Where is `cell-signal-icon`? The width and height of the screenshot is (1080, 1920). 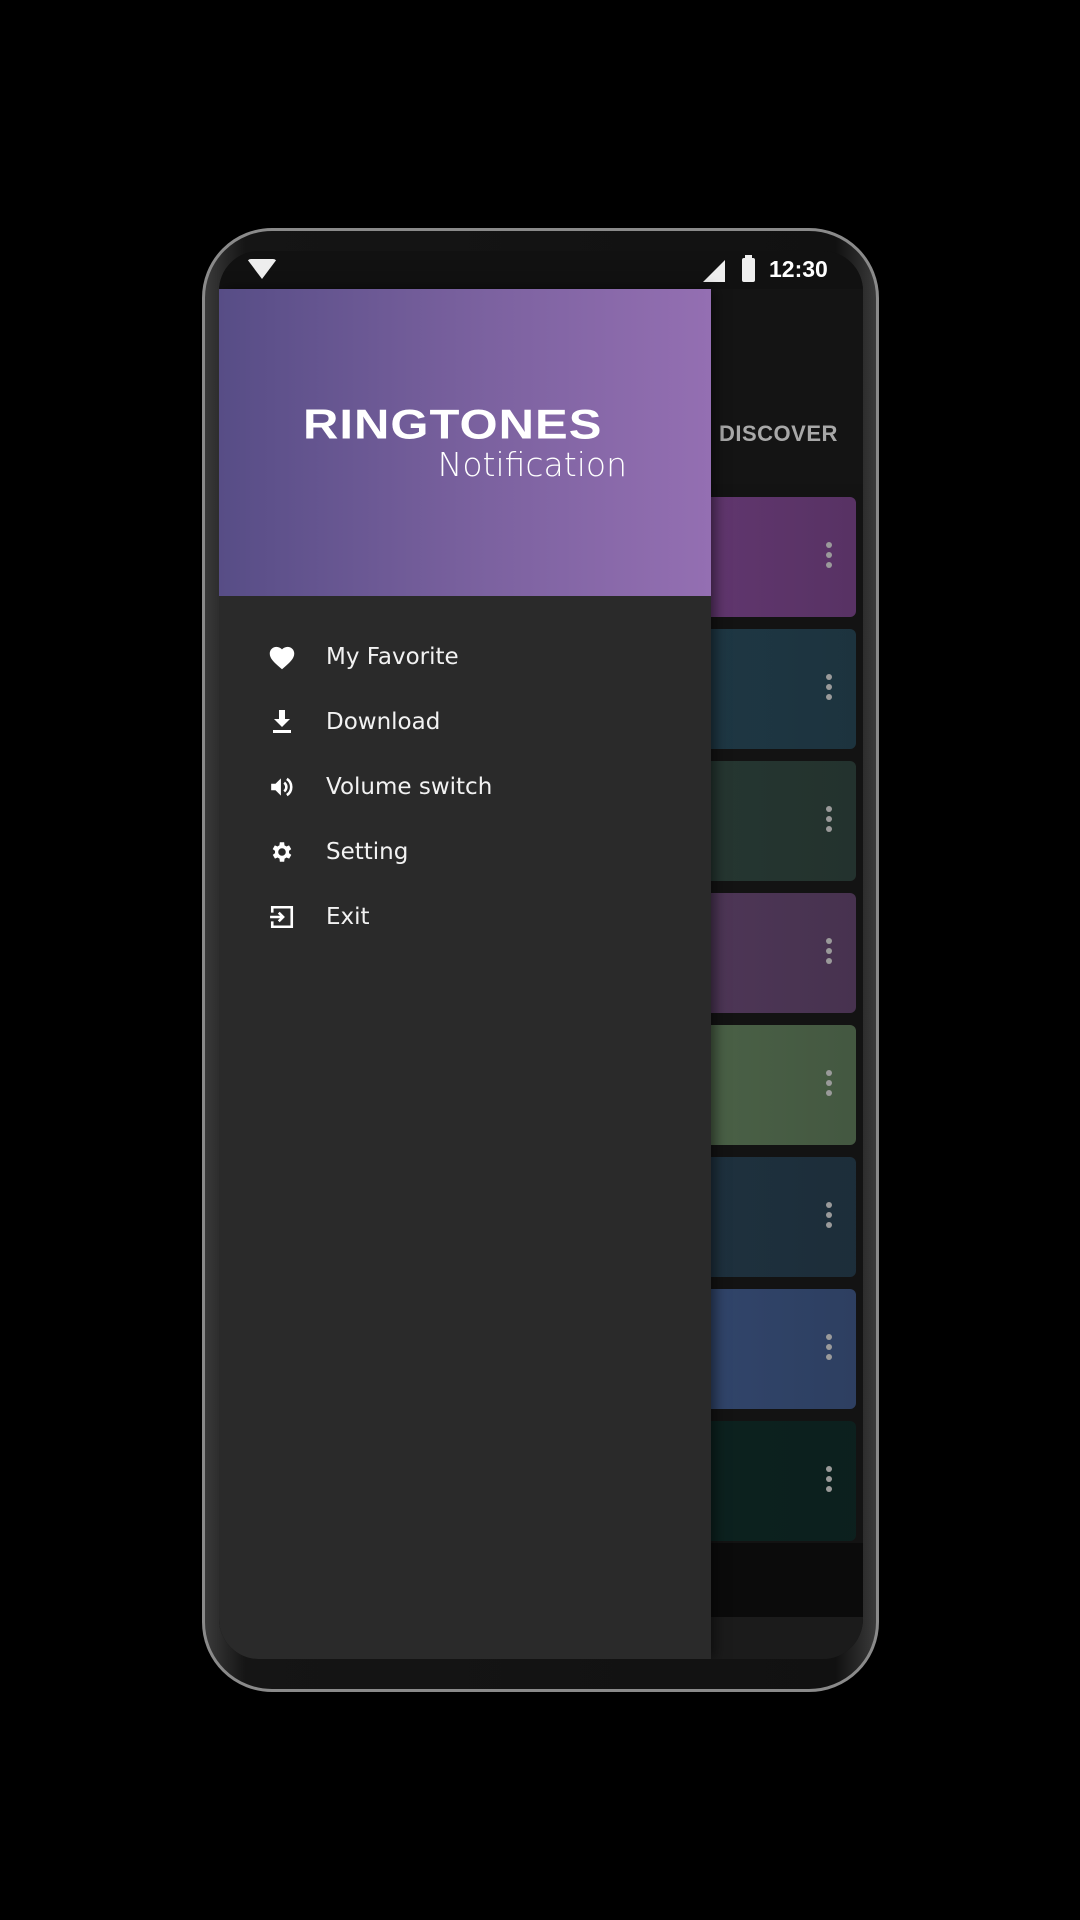
cell-signal-icon is located at coordinates (714, 271).